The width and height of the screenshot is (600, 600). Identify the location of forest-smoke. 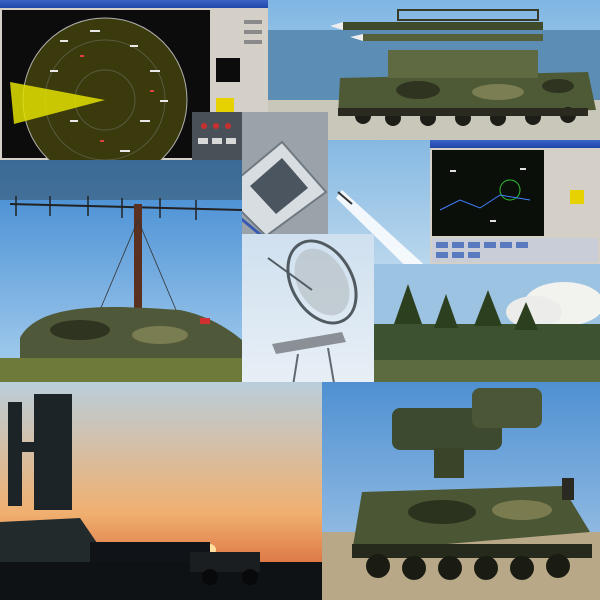
(487, 323).